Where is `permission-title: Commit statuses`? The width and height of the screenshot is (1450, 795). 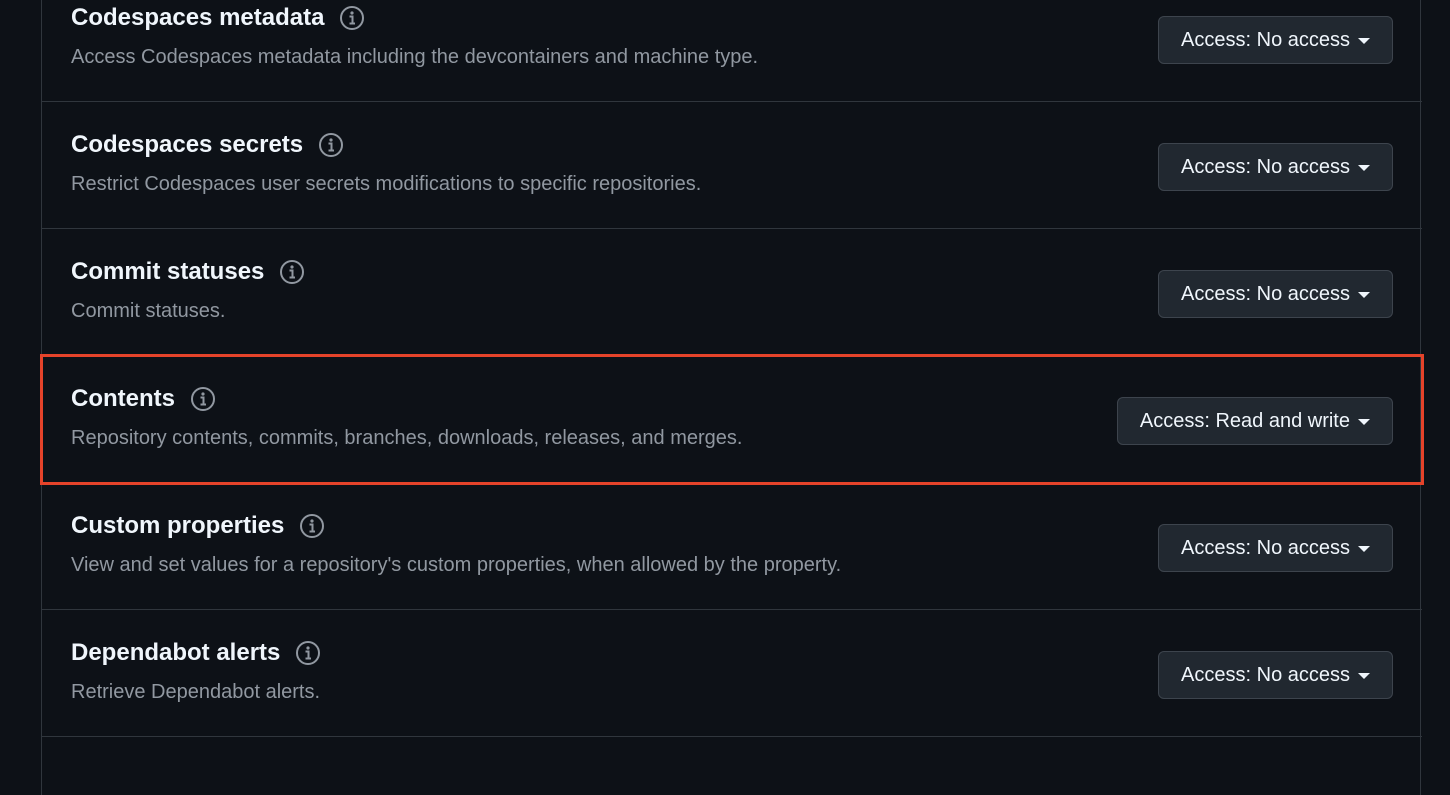
permission-title: Commit statuses is located at coordinates (188, 272).